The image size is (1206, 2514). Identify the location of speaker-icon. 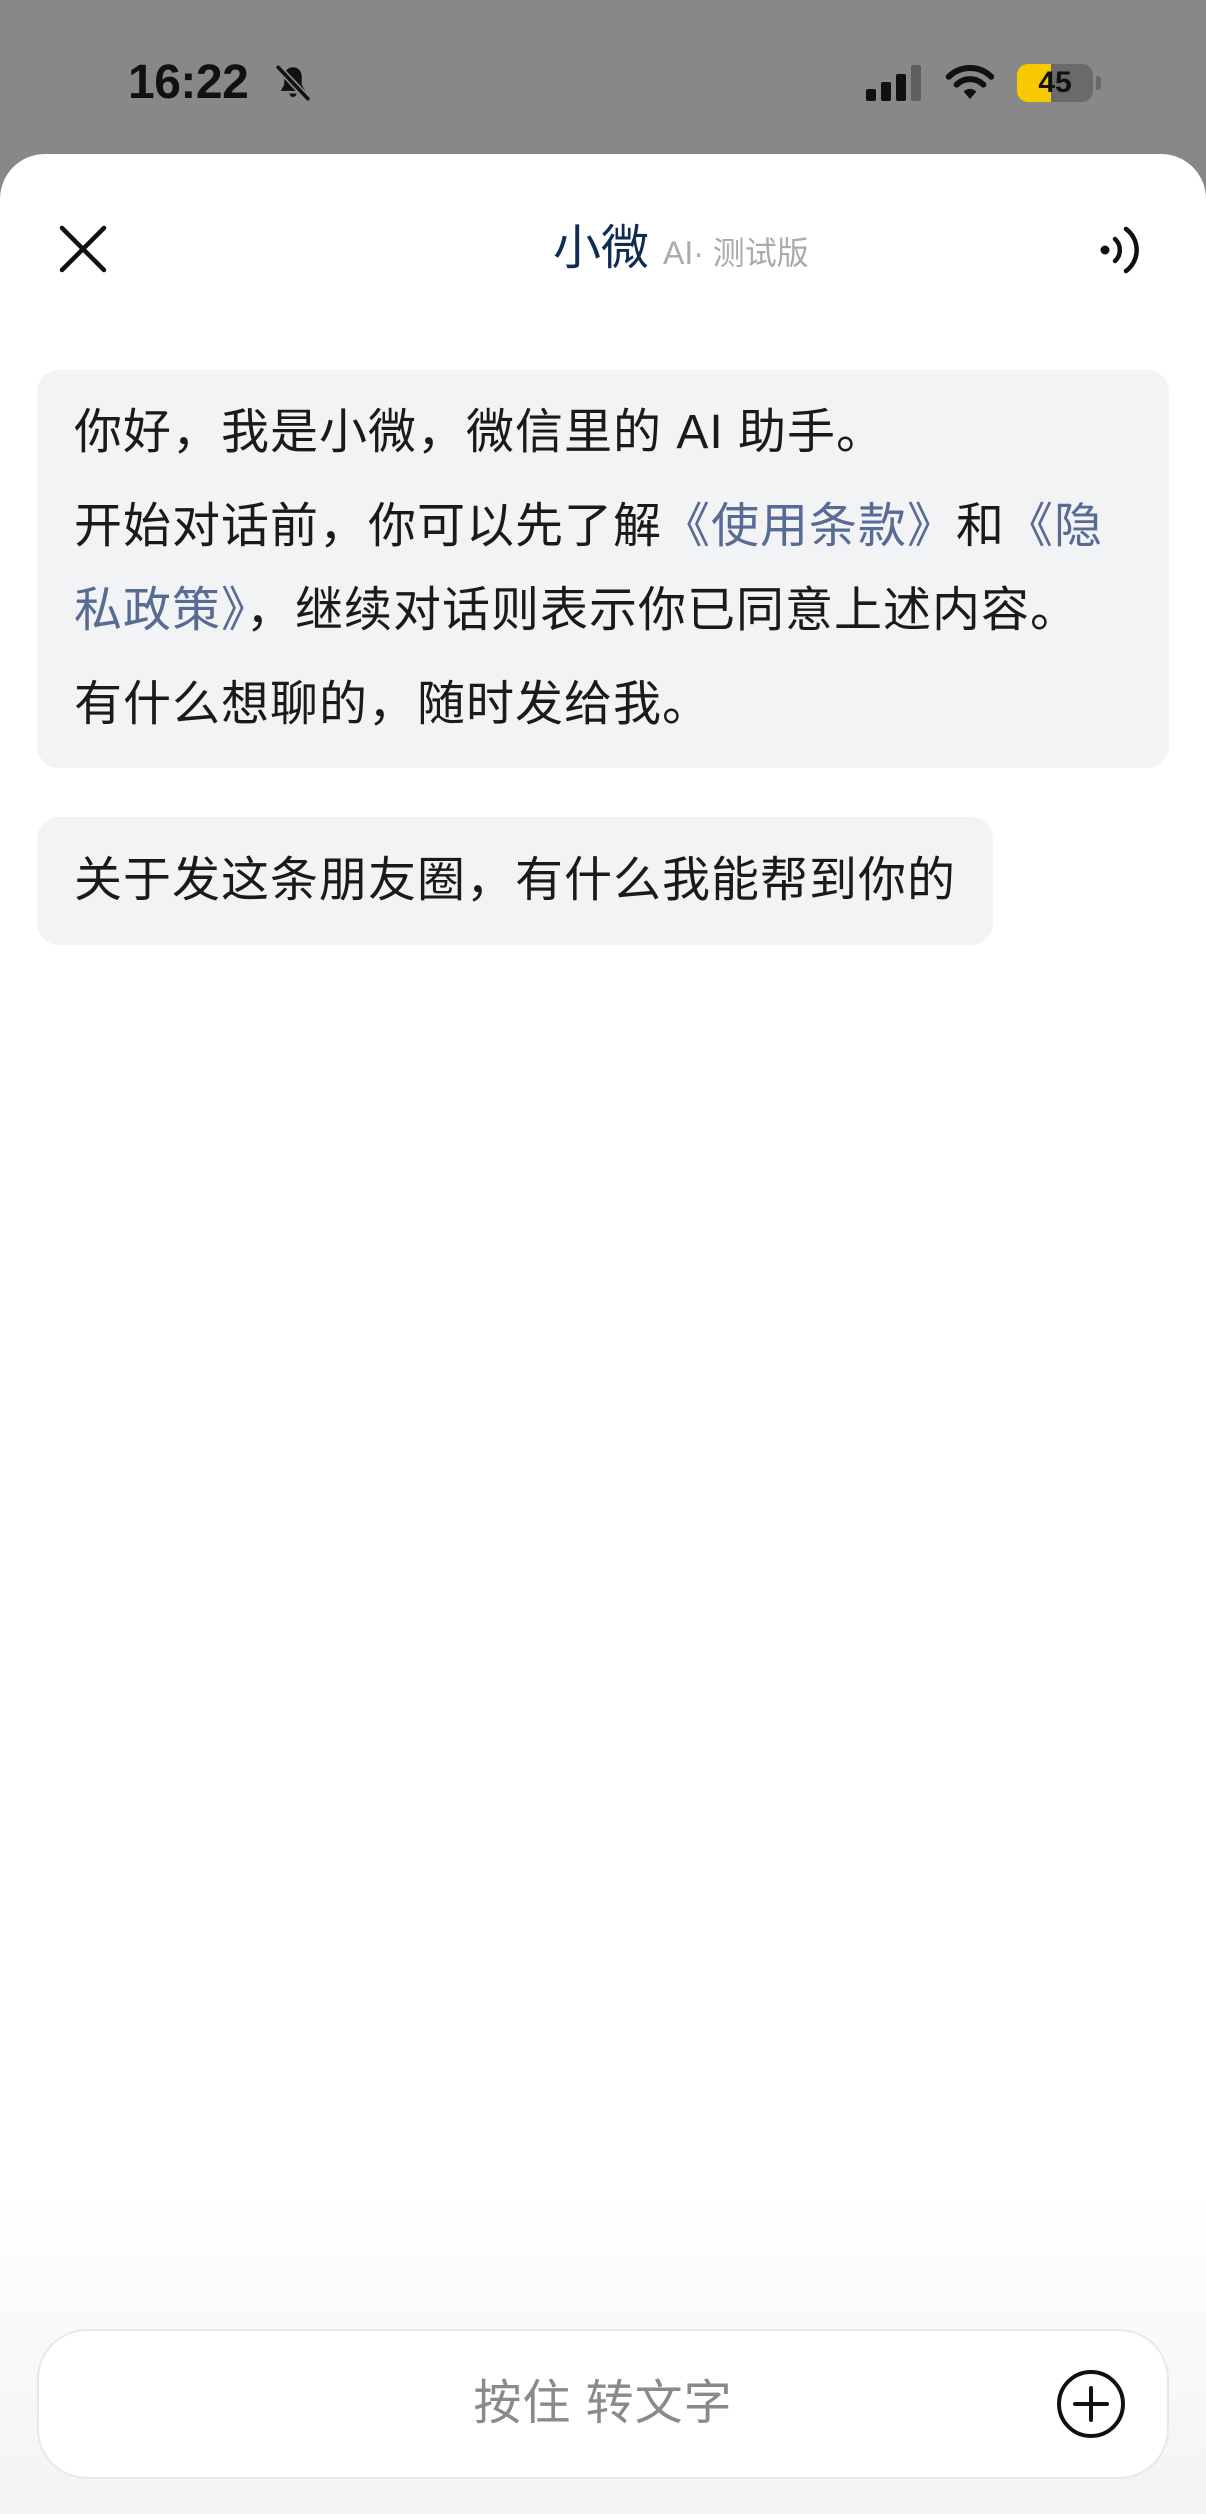
(1121, 250).